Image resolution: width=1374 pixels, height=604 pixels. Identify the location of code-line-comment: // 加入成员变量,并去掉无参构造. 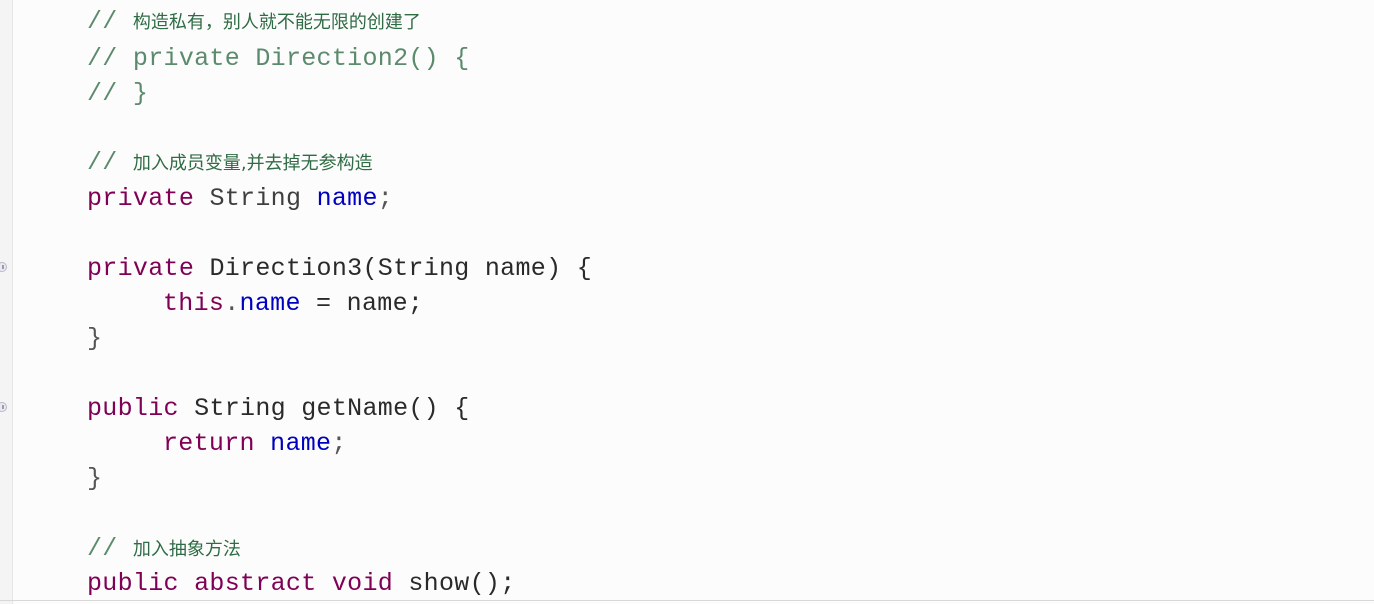
(230, 163).